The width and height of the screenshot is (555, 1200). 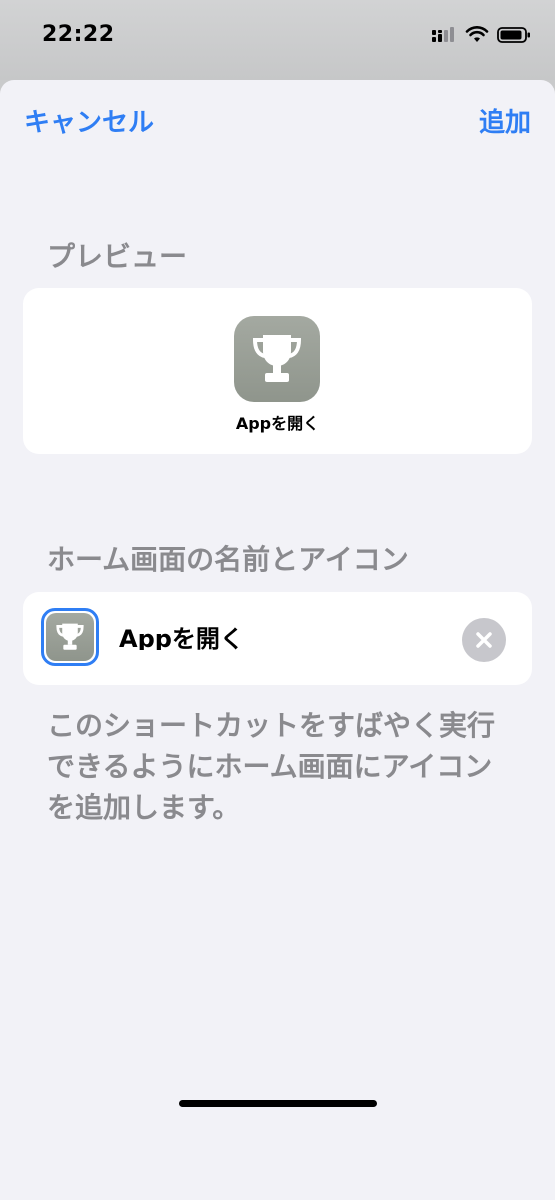 What do you see at coordinates (277, 40) in the screenshot?
I see `status-bar: 22:22` at bounding box center [277, 40].